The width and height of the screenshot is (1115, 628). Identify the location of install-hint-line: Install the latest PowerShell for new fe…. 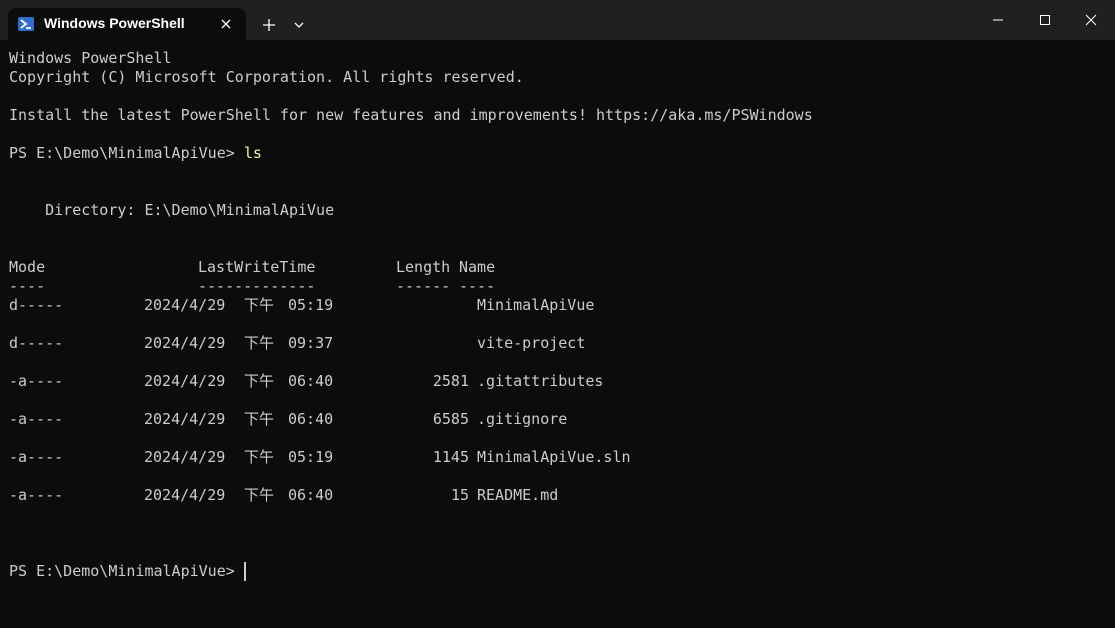
(411, 115).